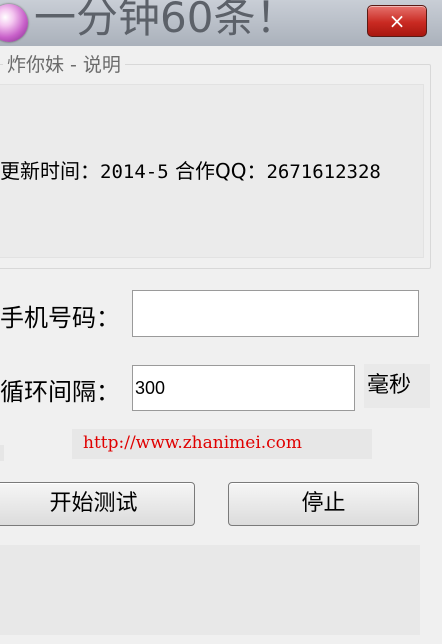 Image resolution: width=442 pixels, height=644 pixels. What do you see at coordinates (243, 388) in the screenshot?
I see `interval-input` at bounding box center [243, 388].